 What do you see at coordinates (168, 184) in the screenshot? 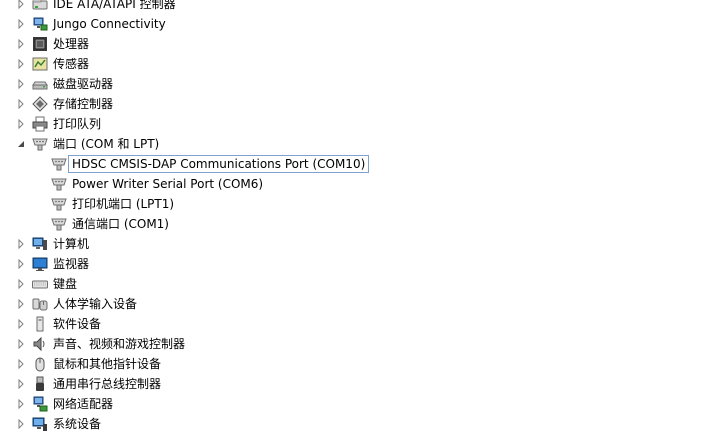
I see `tree-item-label: Power Writer Serial Port (COM6)` at bounding box center [168, 184].